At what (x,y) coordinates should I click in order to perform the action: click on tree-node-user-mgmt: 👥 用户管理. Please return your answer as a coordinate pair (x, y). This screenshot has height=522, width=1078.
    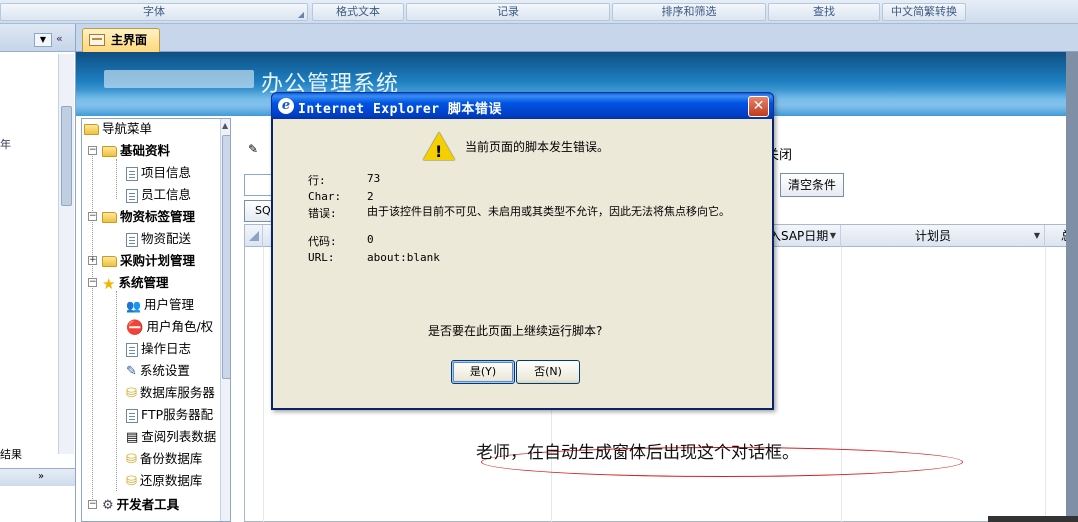
    Looking at the image, I should click on (160, 305).